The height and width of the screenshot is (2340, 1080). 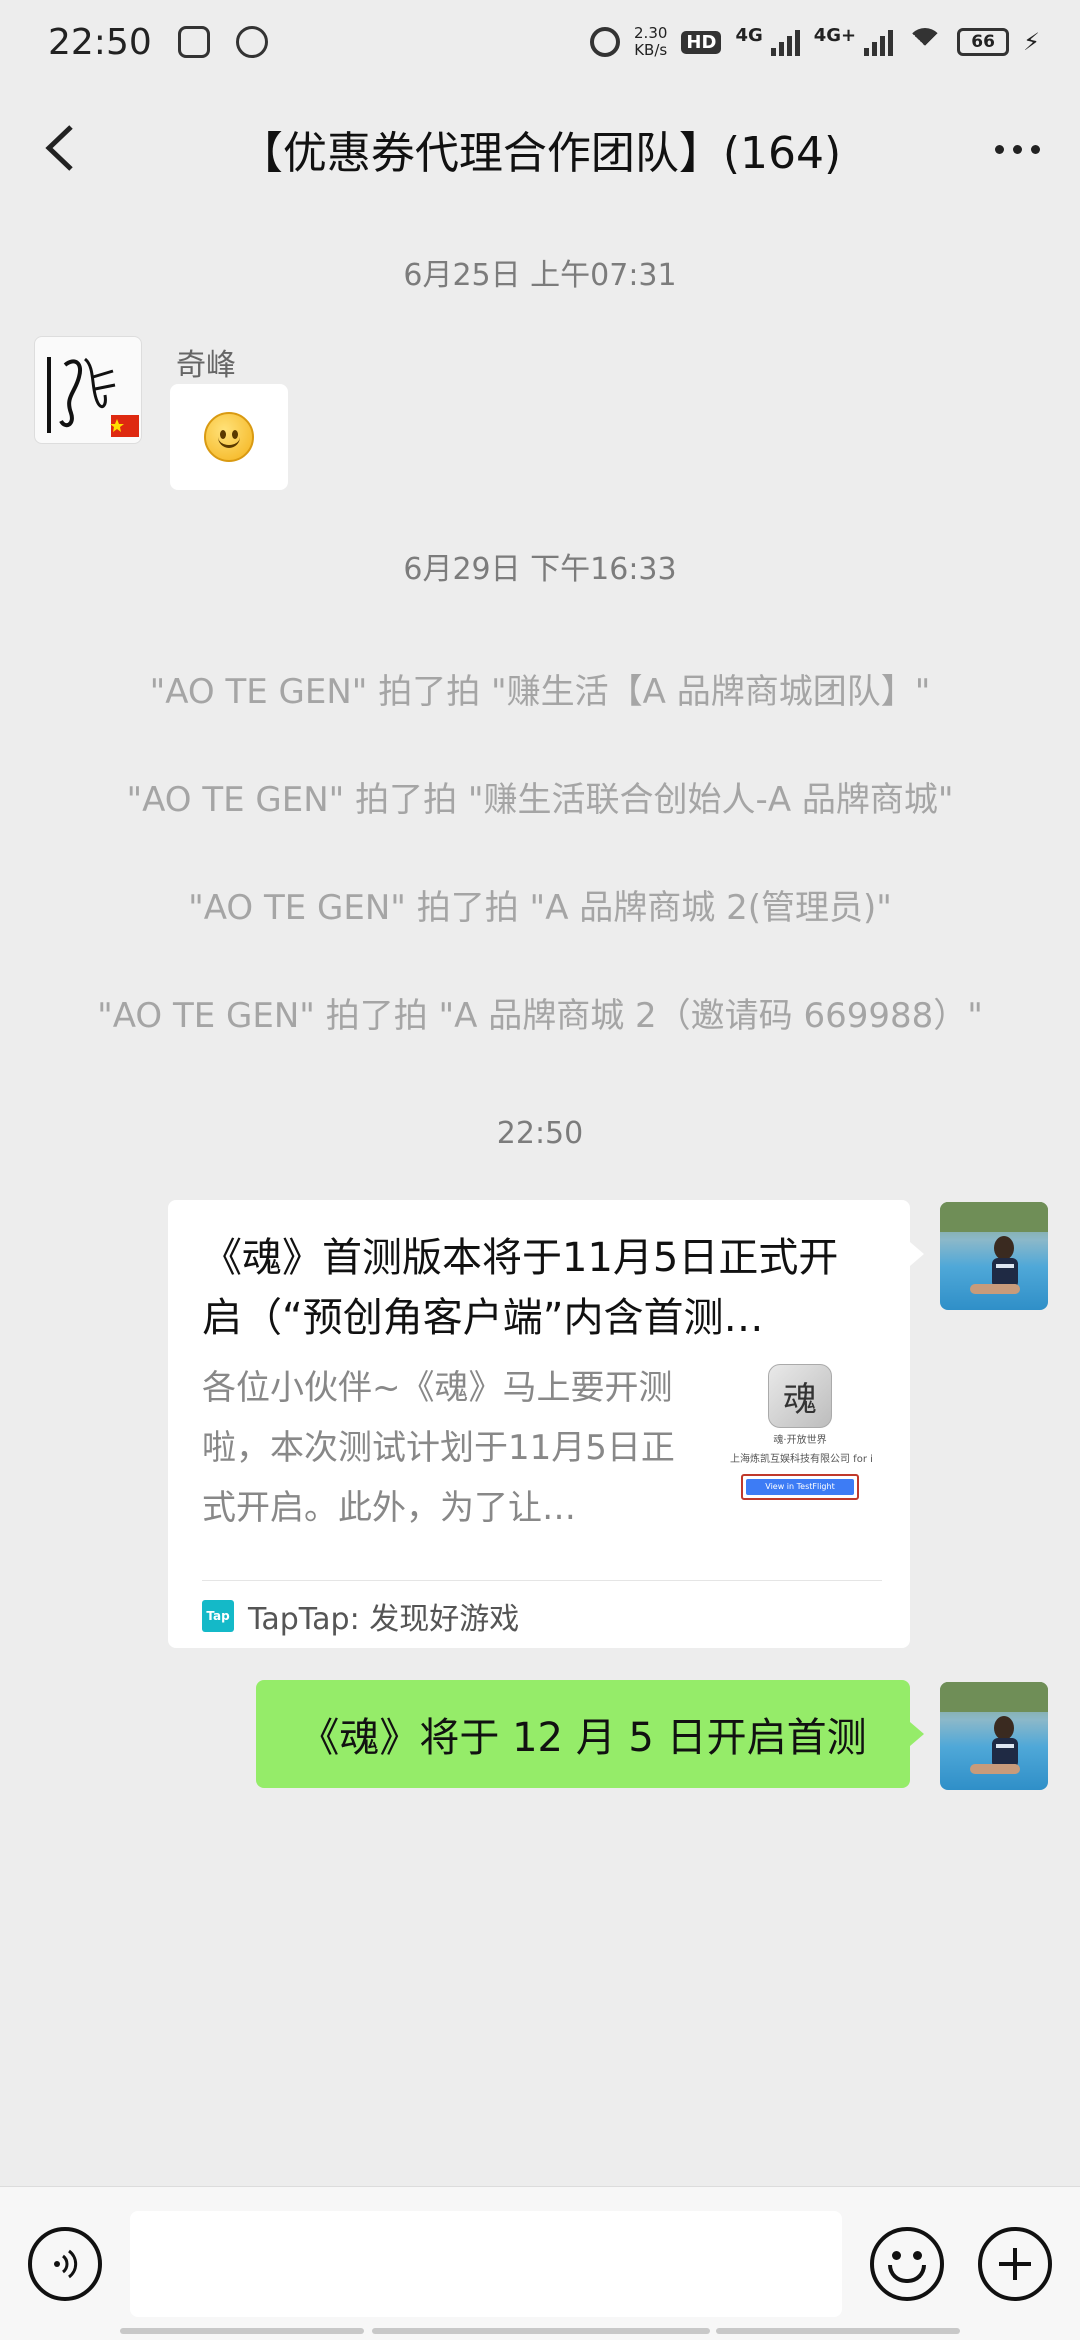 I want to click on emoji-mouth, so click(x=907, y=2274).